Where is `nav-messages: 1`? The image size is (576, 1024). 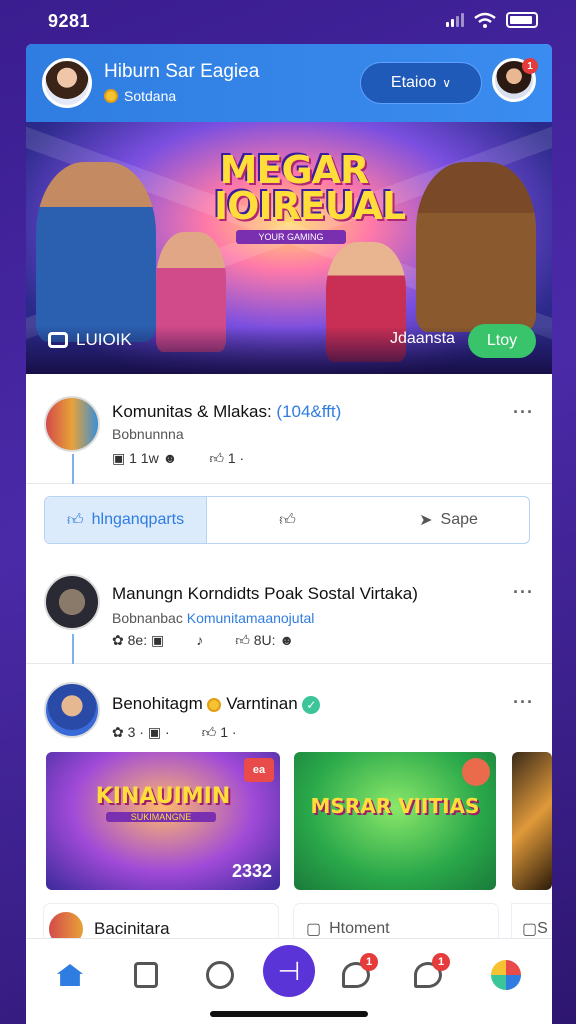 nav-messages: 1 is located at coordinates (356, 975).